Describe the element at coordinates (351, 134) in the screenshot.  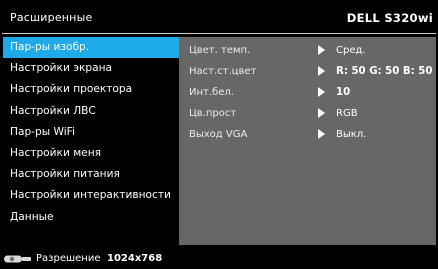
I see `setting-value: Выкл.` at that location.